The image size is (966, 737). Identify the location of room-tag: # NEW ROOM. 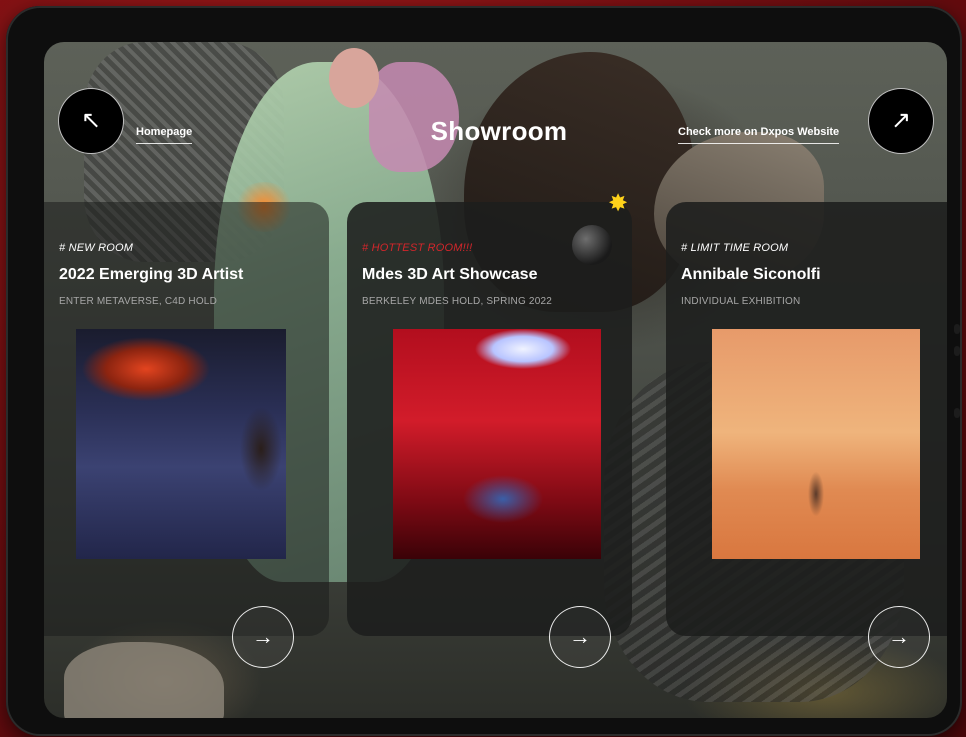
(96, 248).